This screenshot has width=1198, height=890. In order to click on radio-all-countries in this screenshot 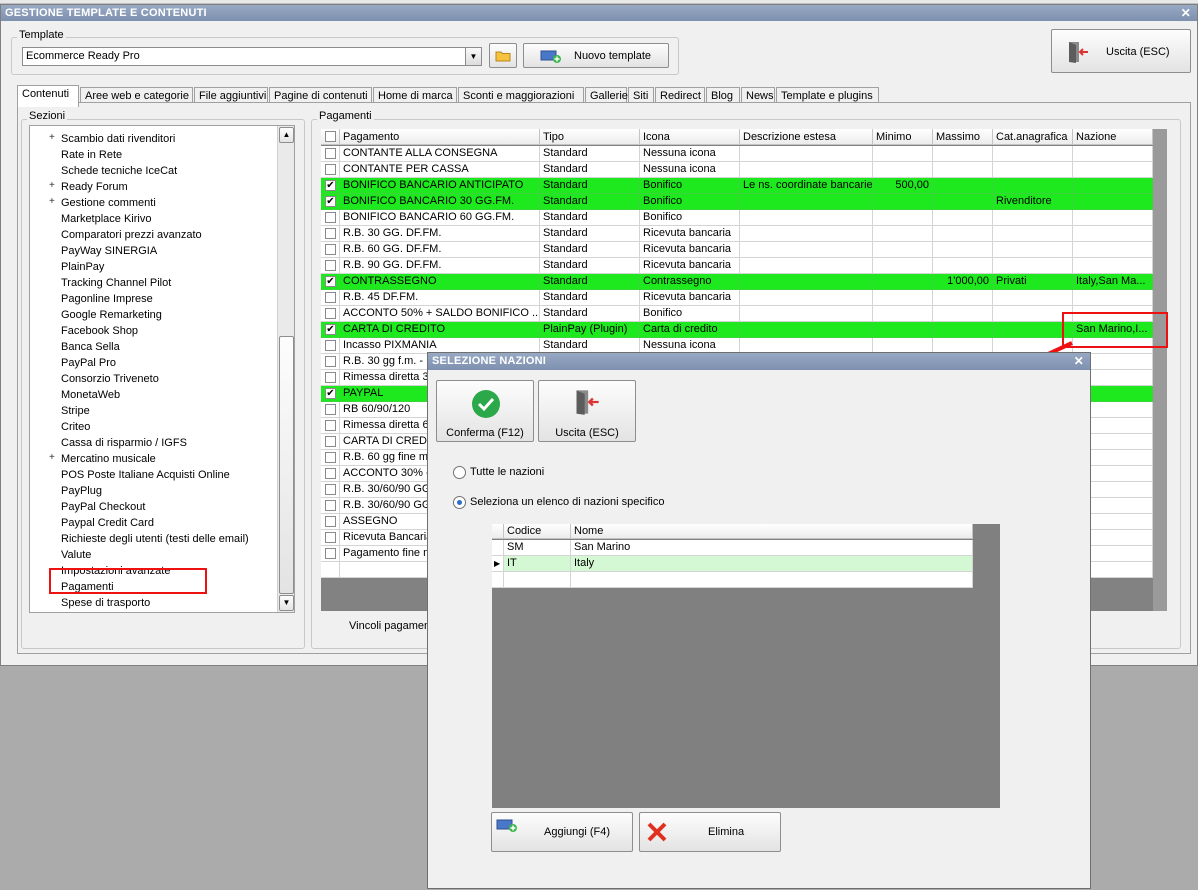, I will do `click(459, 472)`.